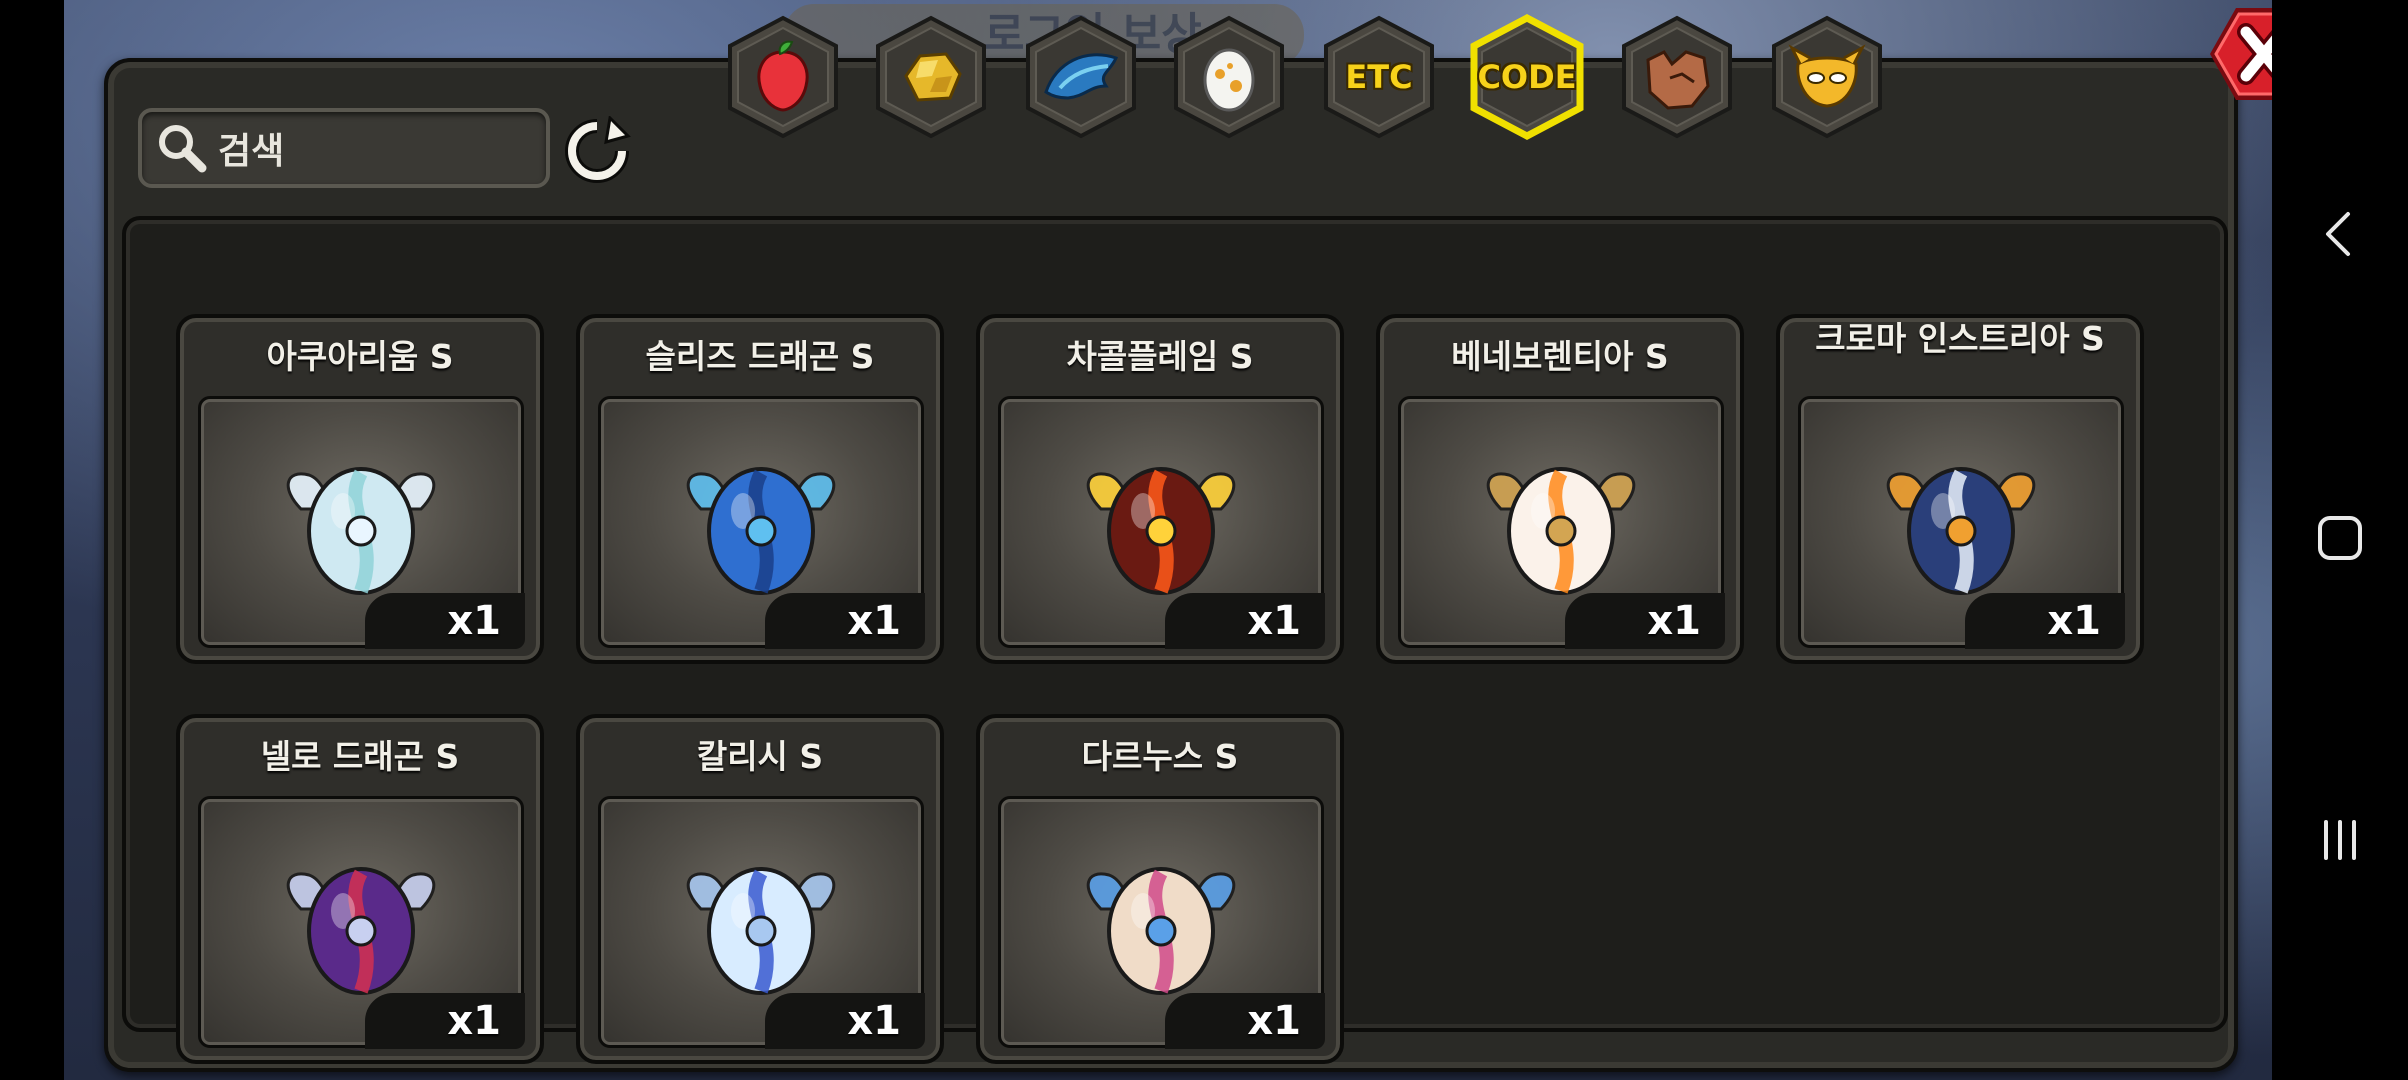 This screenshot has width=2408, height=1080. What do you see at coordinates (761, 526) in the screenshot?
I see `sleaze-dragon-egg-icon` at bounding box center [761, 526].